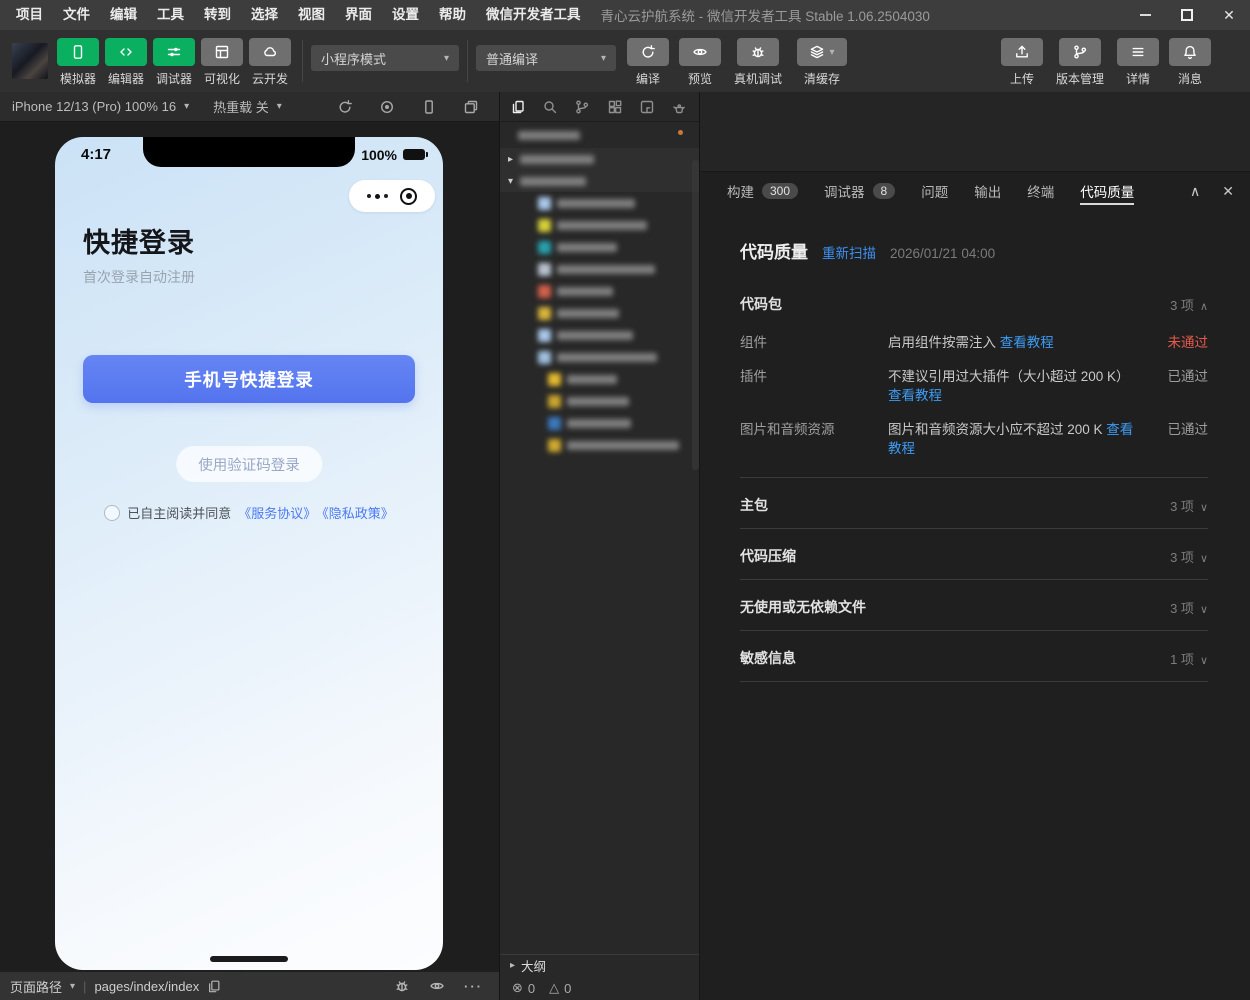 Image resolution: width=1250 pixels, height=1000 pixels. Describe the element at coordinates (345, 107) in the screenshot. I see `refresh-sim-button` at that location.